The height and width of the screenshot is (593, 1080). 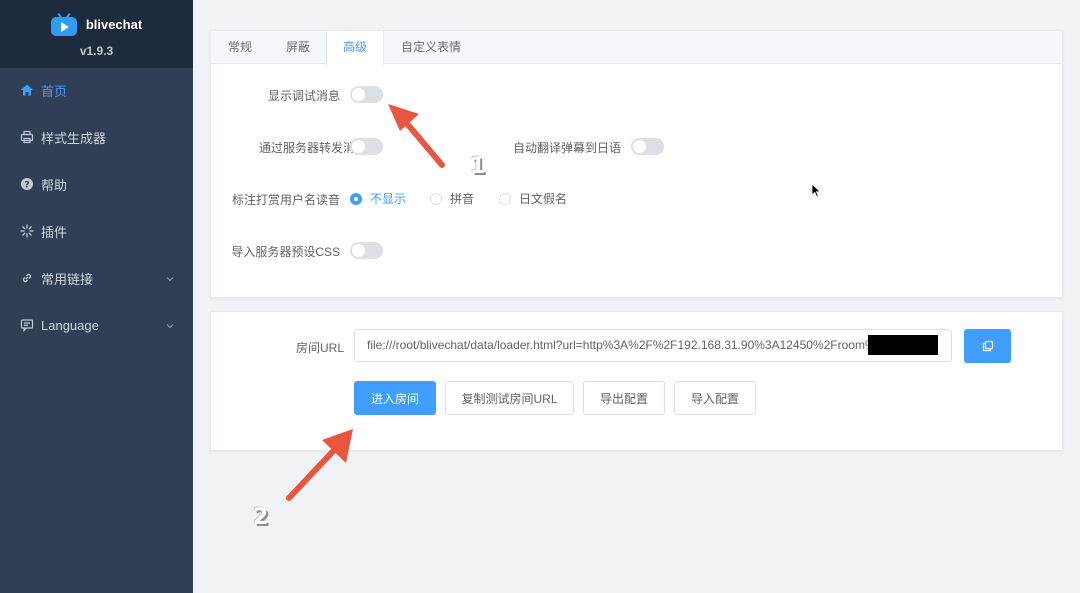 I want to click on printer-icon, so click(x=27, y=137).